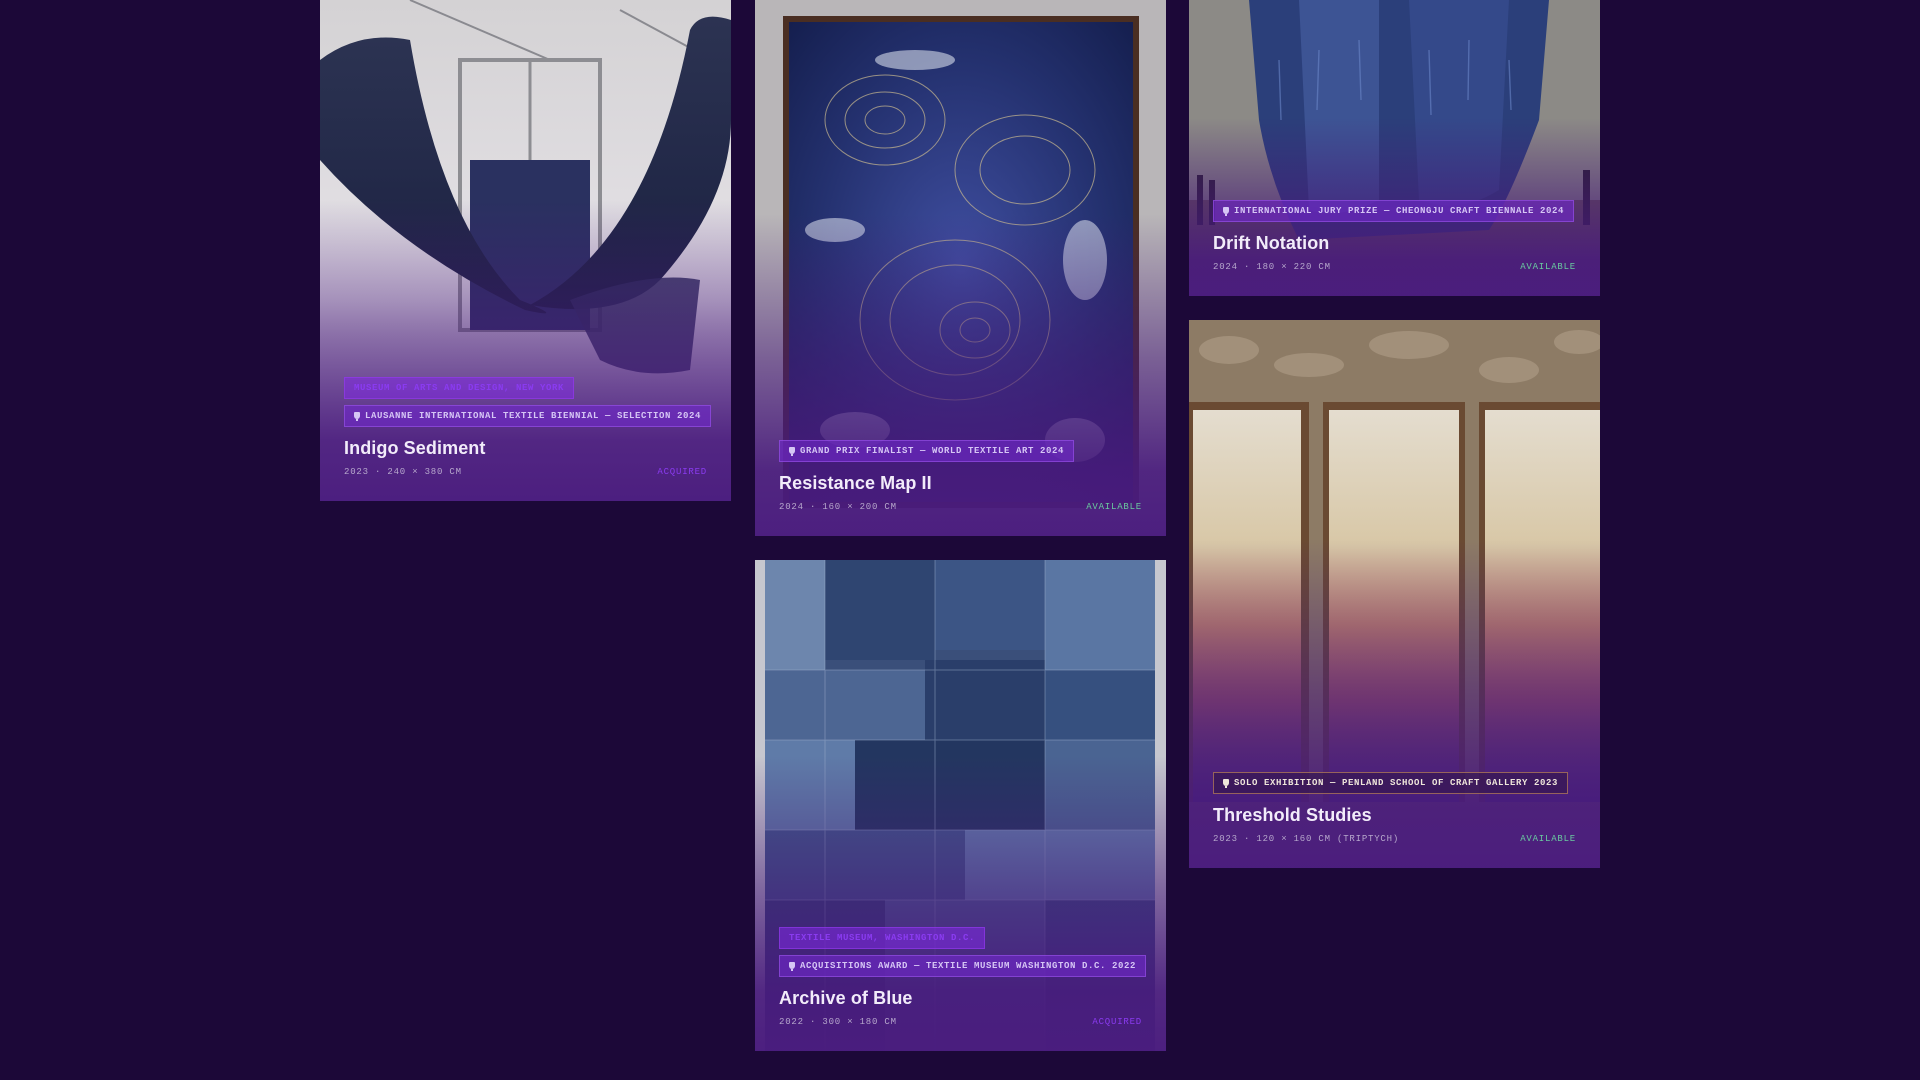 The width and height of the screenshot is (1920, 1080). What do you see at coordinates (882, 938) in the screenshot?
I see `venue-badge: TEXTILE MUSEUM, WASHINGTON D.C.` at bounding box center [882, 938].